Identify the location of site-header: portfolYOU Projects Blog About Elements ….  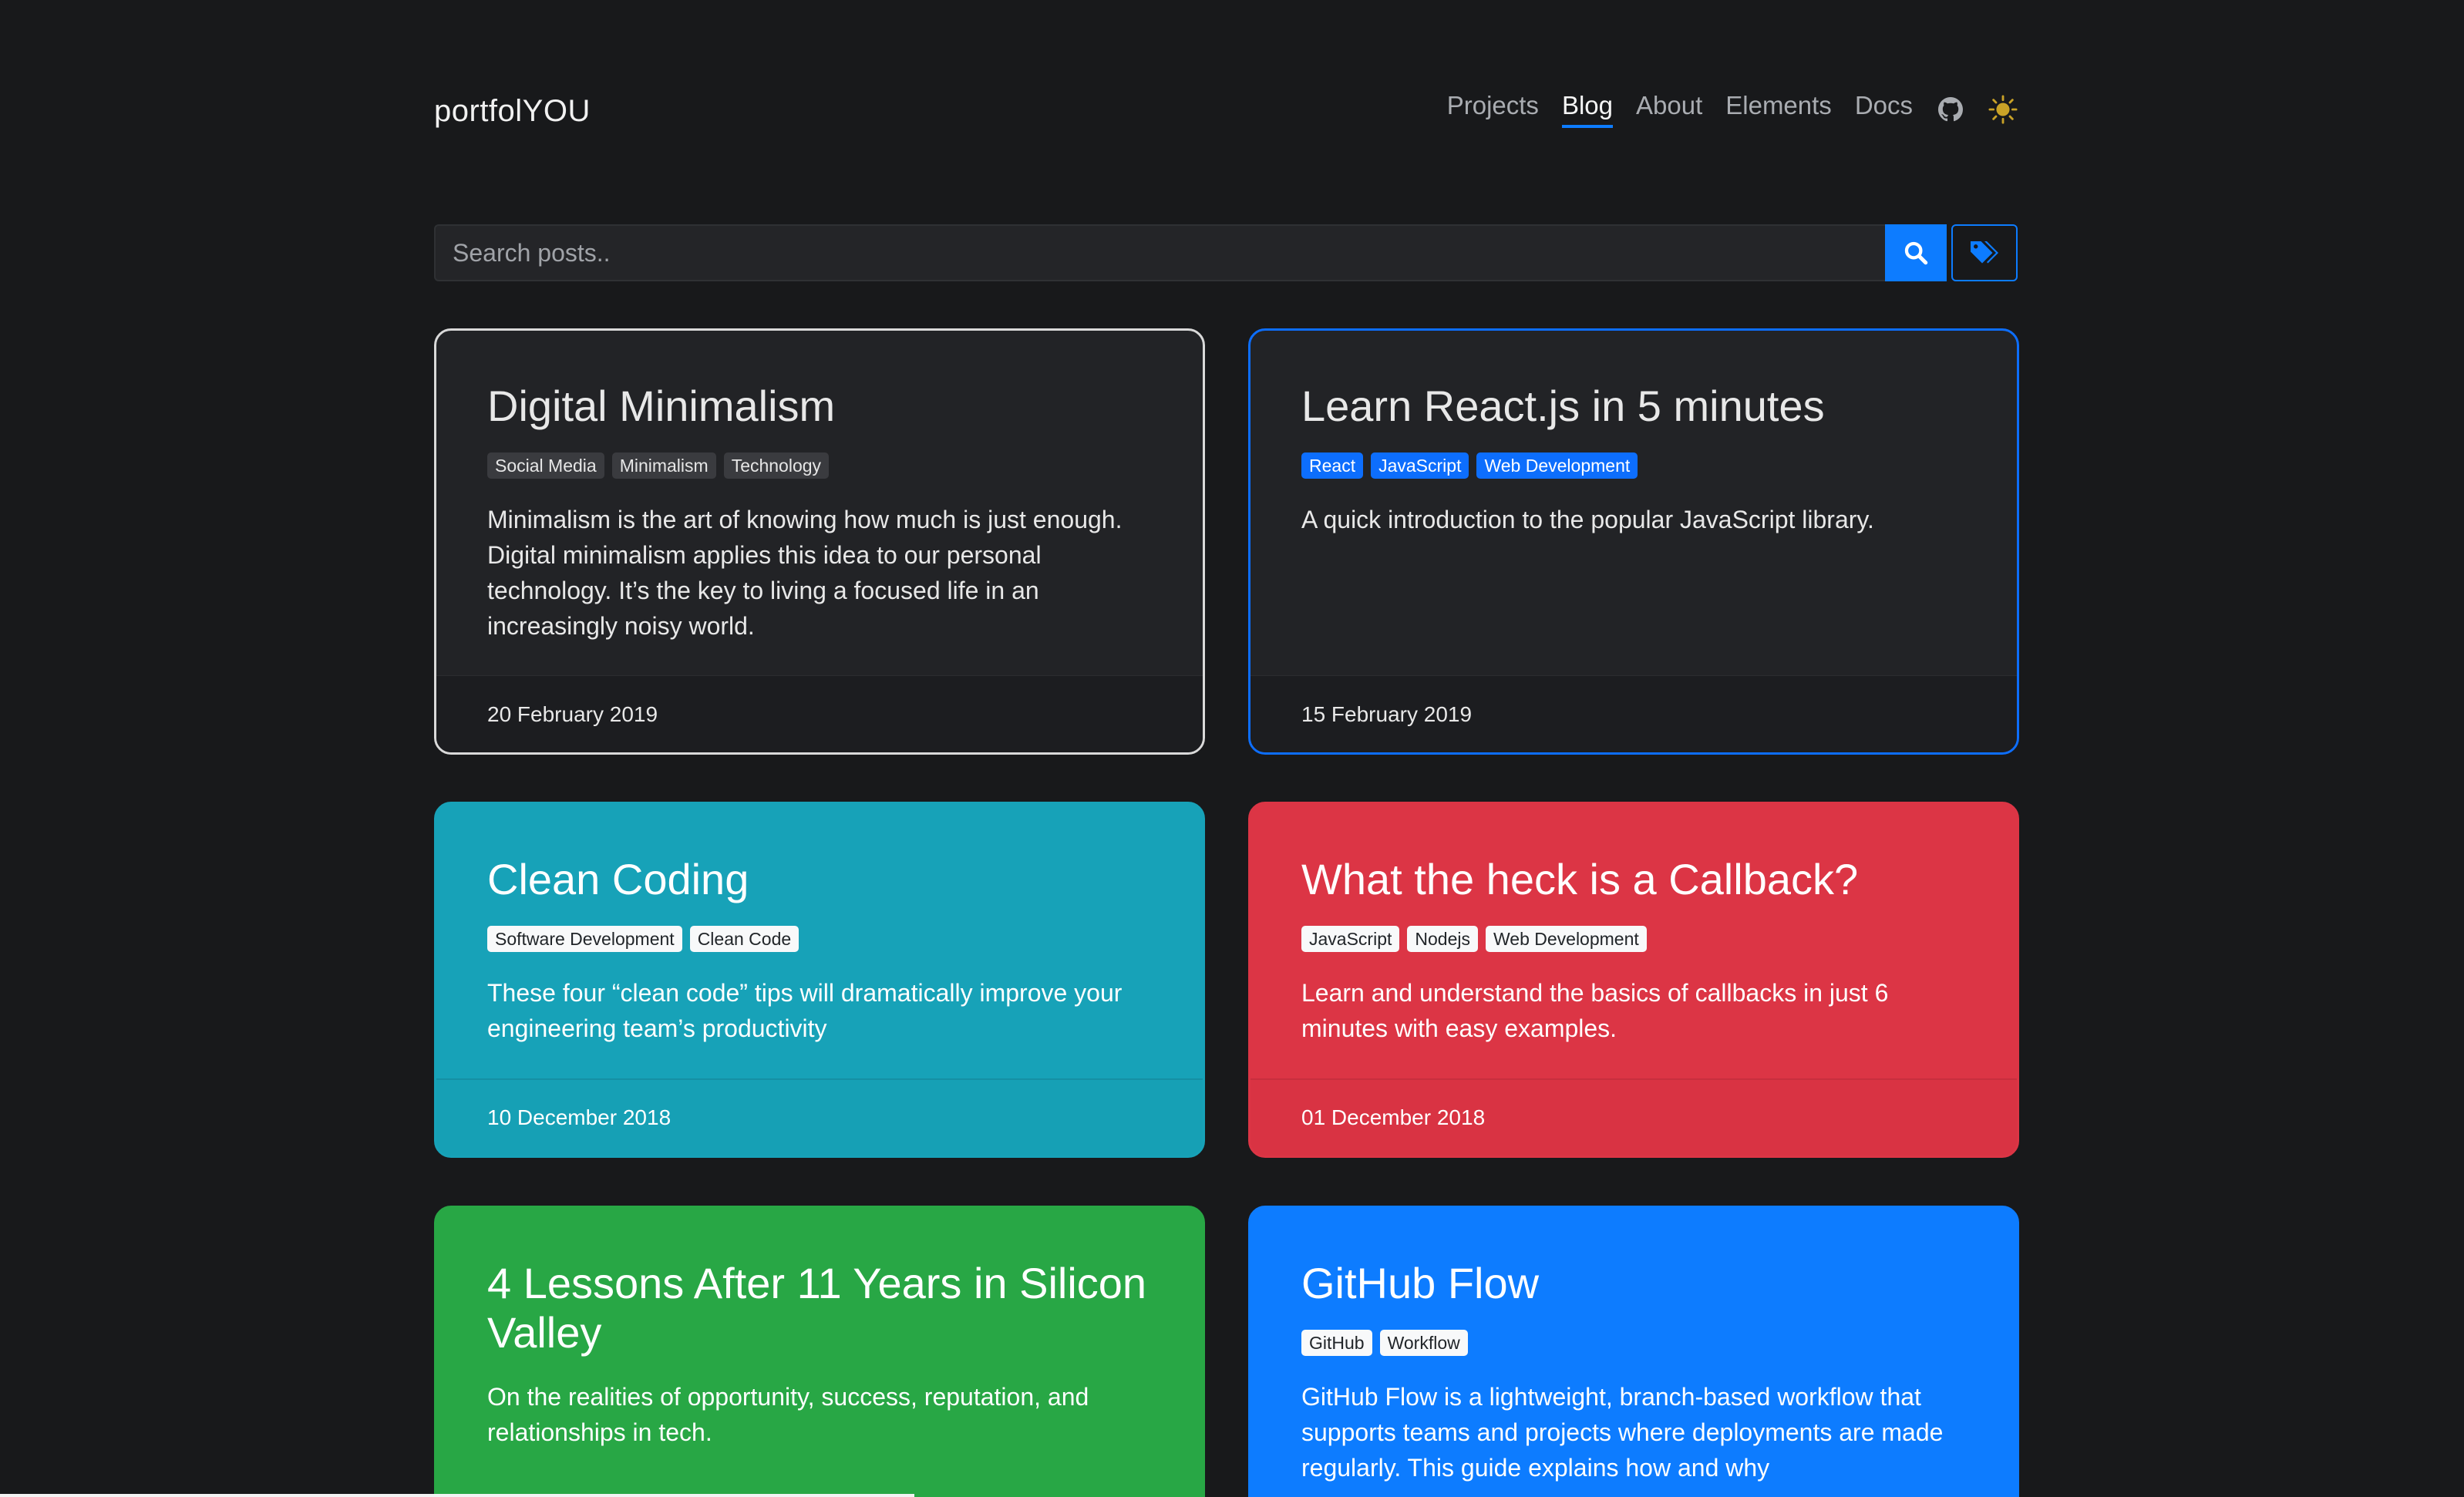
(1226, 88).